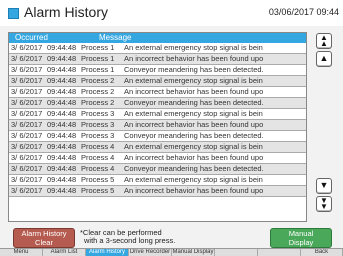  Describe the element at coordinates (107, 252) in the screenshot. I see `tab-alarm-history: Alarm History` at that location.